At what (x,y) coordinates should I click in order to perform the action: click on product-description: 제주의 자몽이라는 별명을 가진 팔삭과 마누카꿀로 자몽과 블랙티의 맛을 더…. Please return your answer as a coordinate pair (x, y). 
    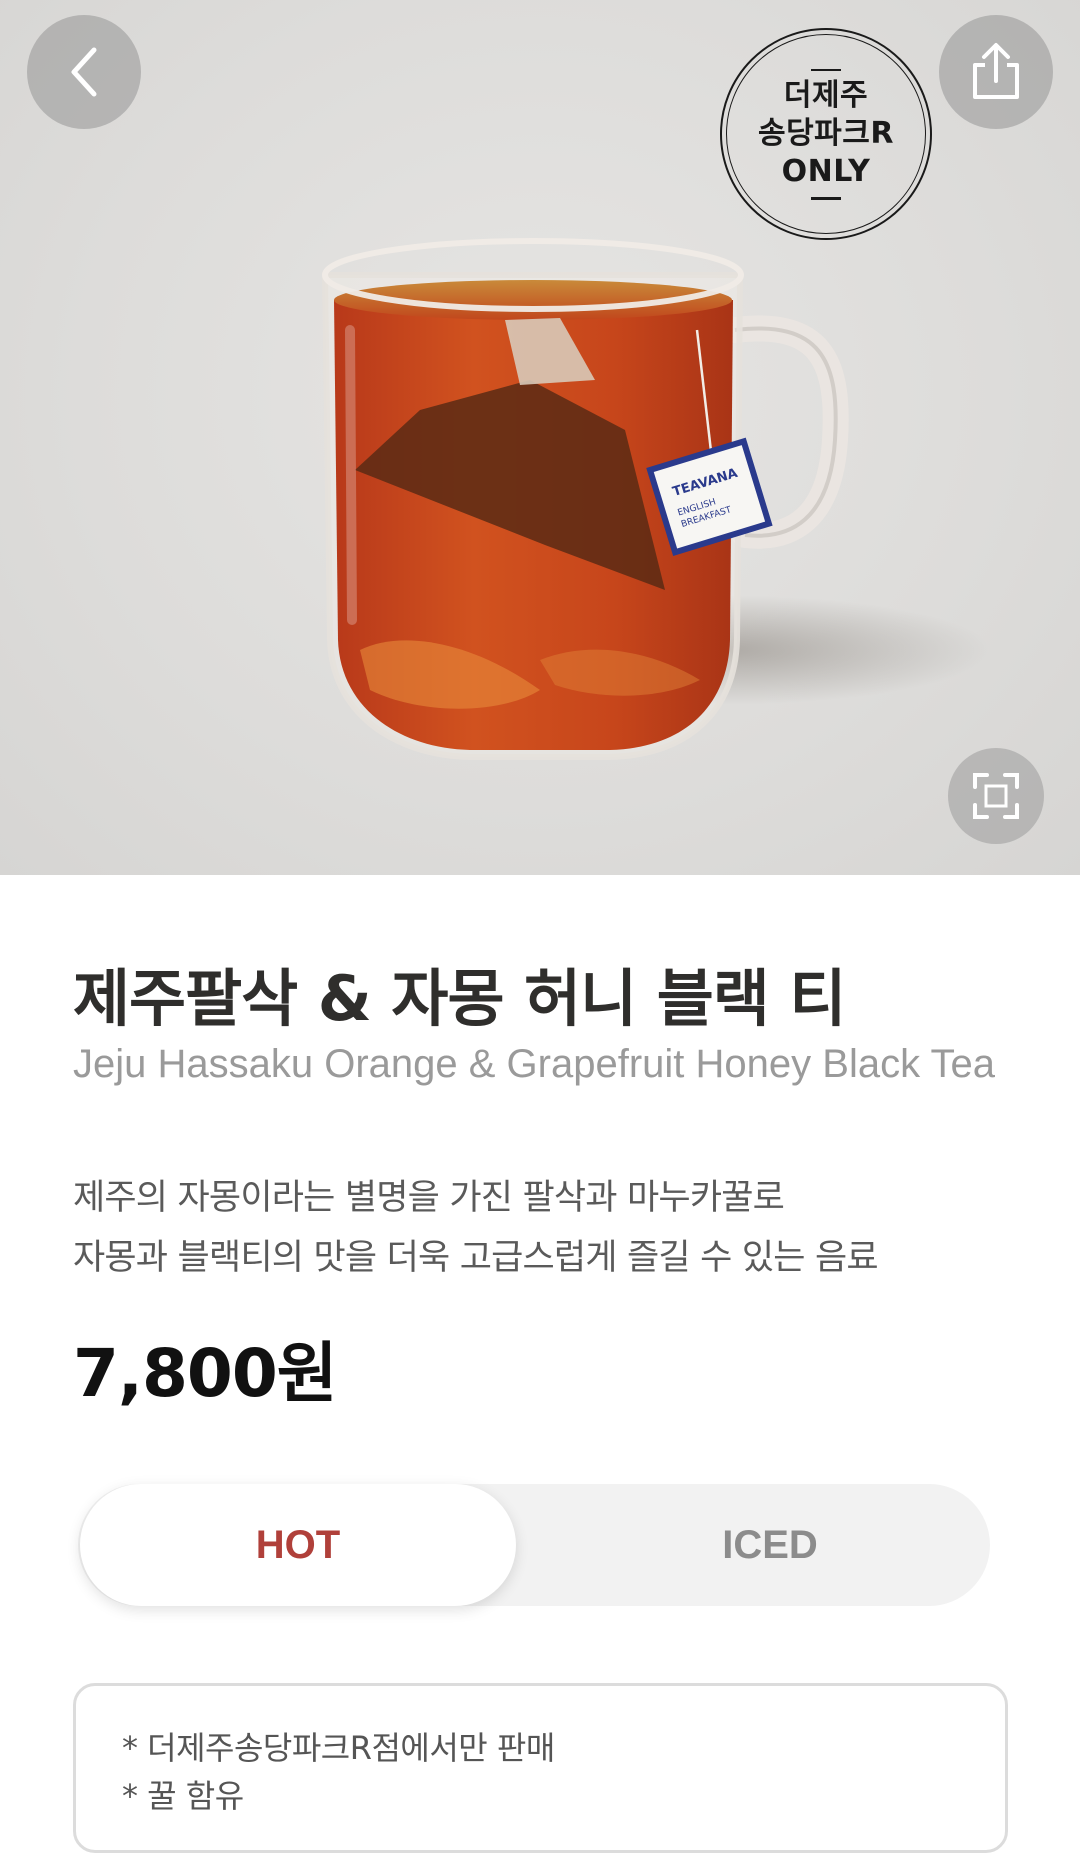
    Looking at the image, I should click on (553, 1228).